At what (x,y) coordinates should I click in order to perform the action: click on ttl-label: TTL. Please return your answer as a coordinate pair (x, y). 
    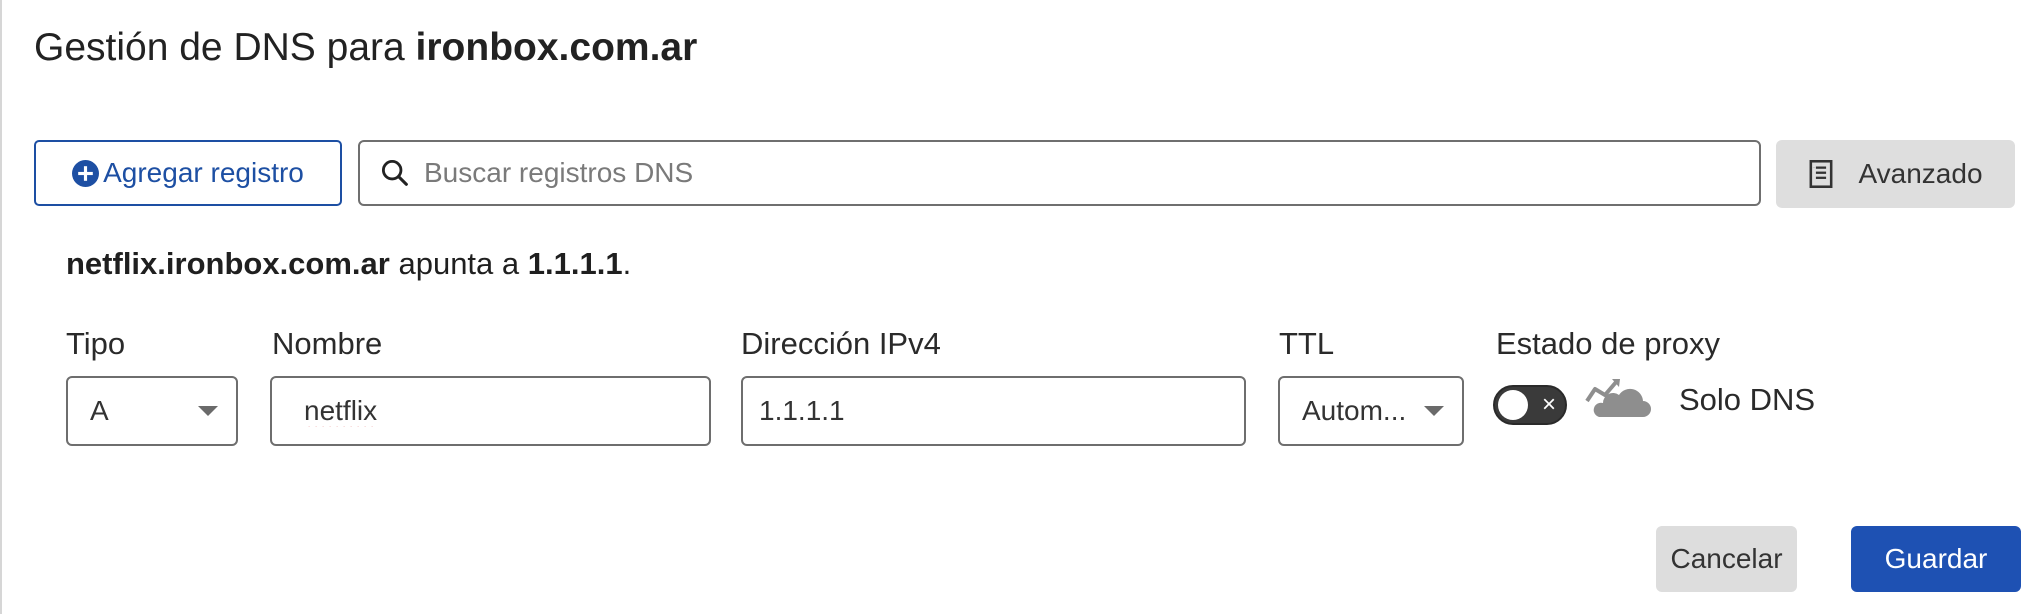
    Looking at the image, I should click on (1307, 343).